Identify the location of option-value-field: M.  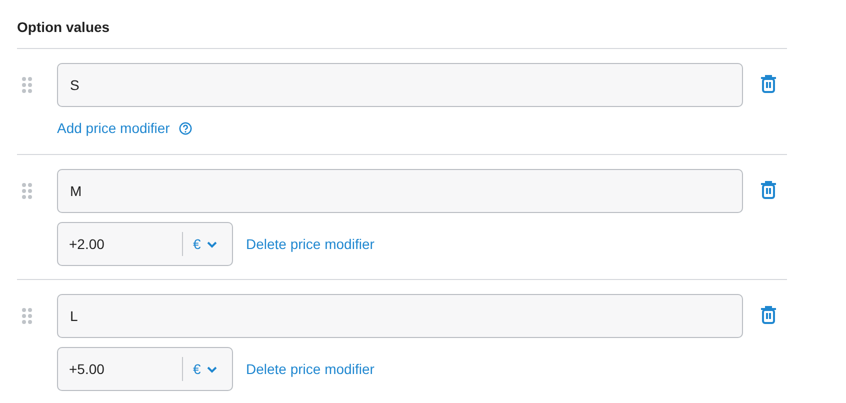
(400, 191).